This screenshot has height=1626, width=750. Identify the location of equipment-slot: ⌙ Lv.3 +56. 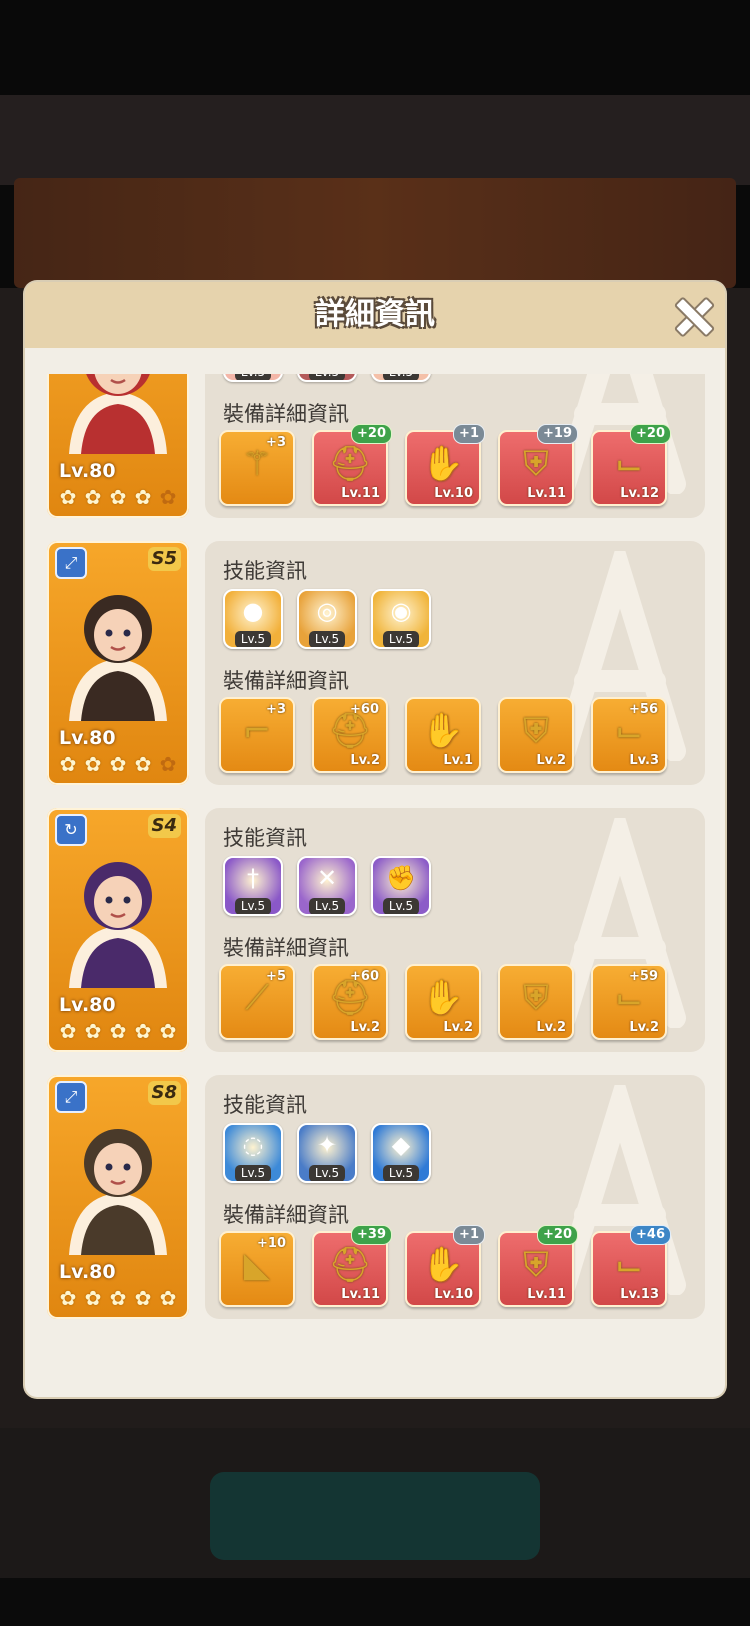
(629, 735).